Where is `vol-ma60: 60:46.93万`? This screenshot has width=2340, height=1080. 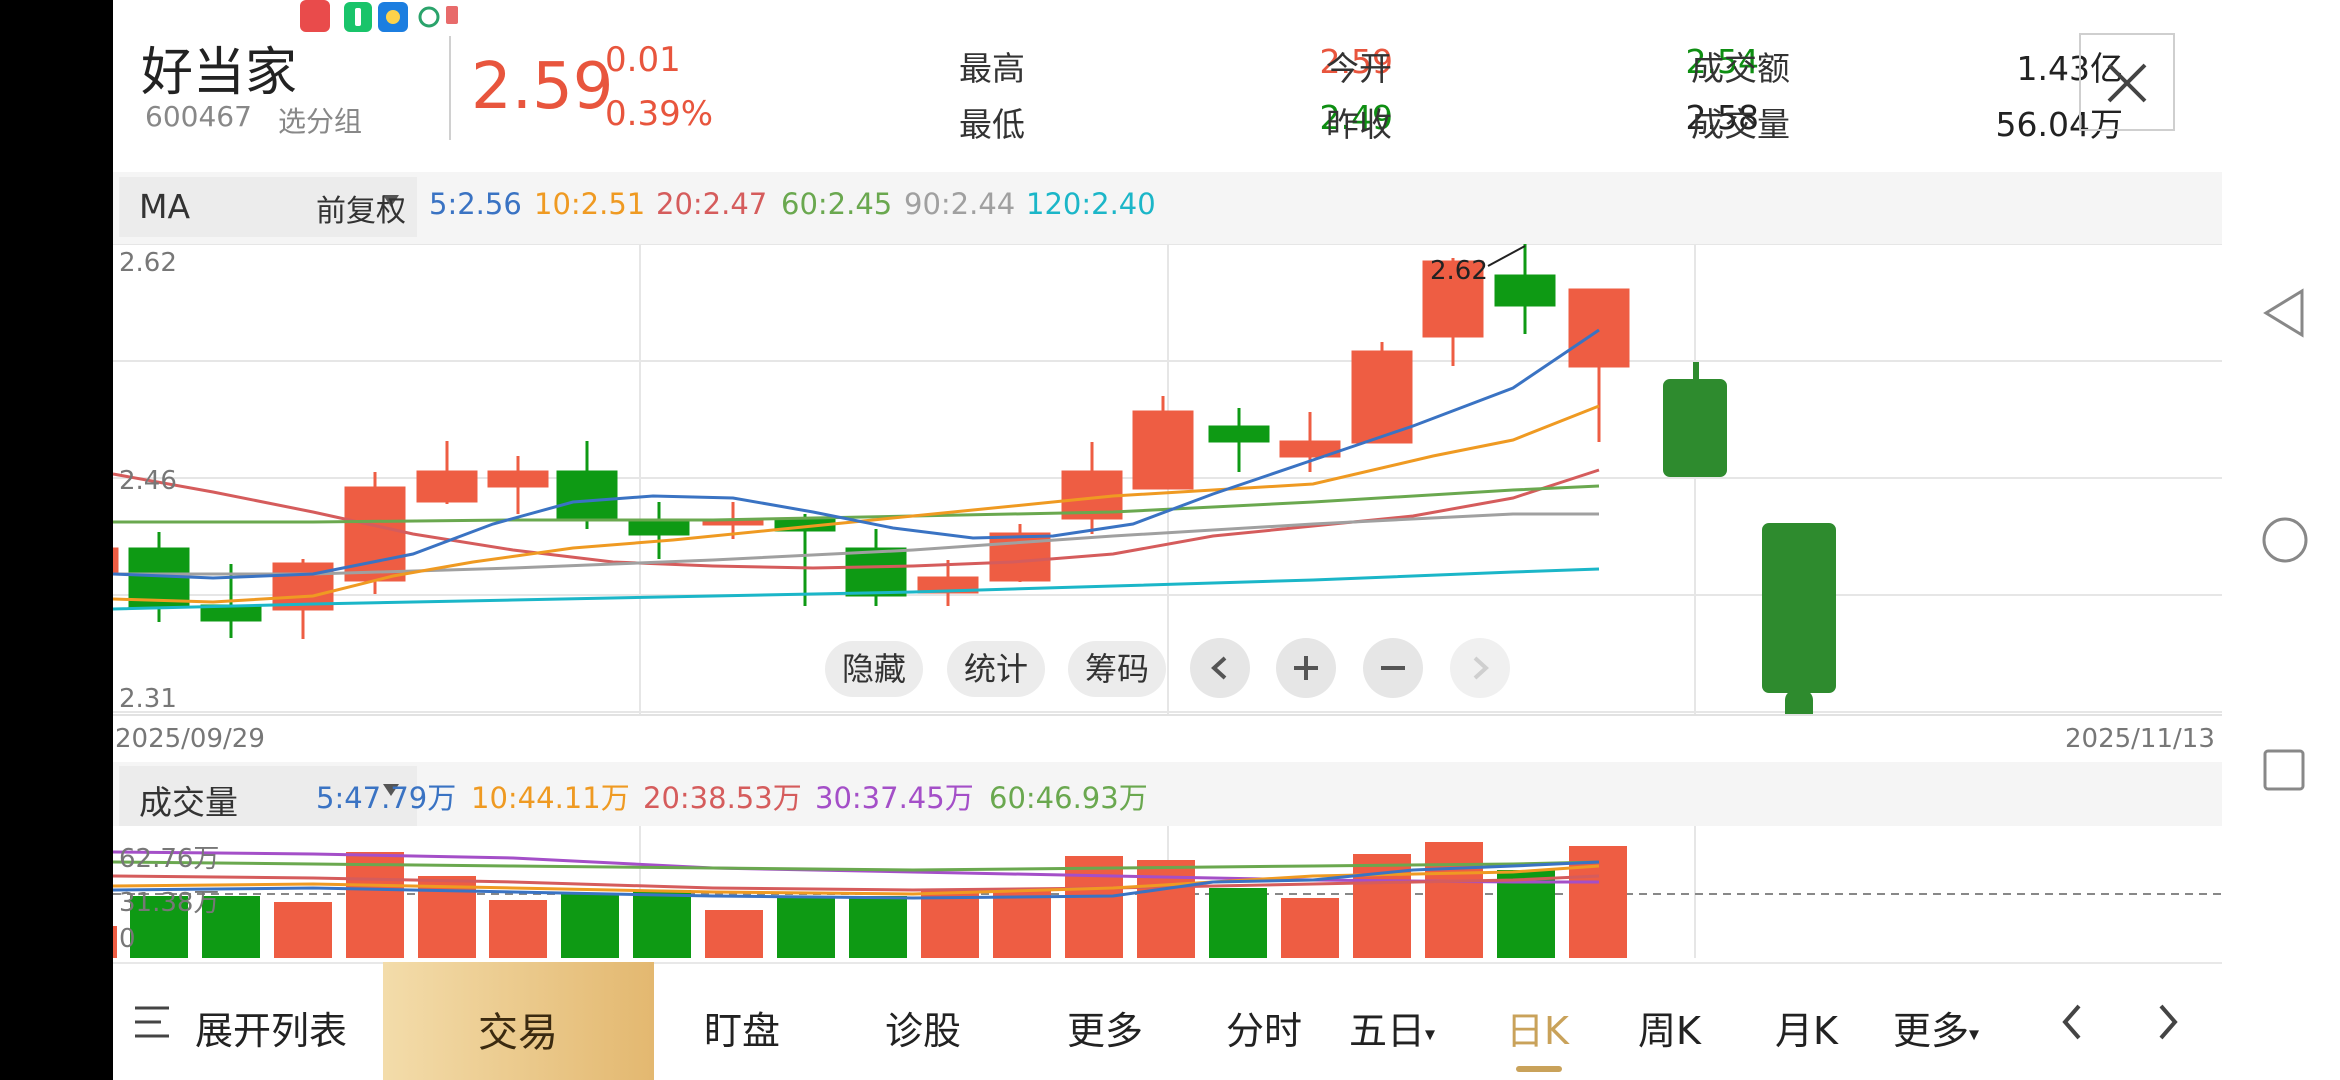
vol-ma60: 60:46.93万 is located at coordinates (1068, 798).